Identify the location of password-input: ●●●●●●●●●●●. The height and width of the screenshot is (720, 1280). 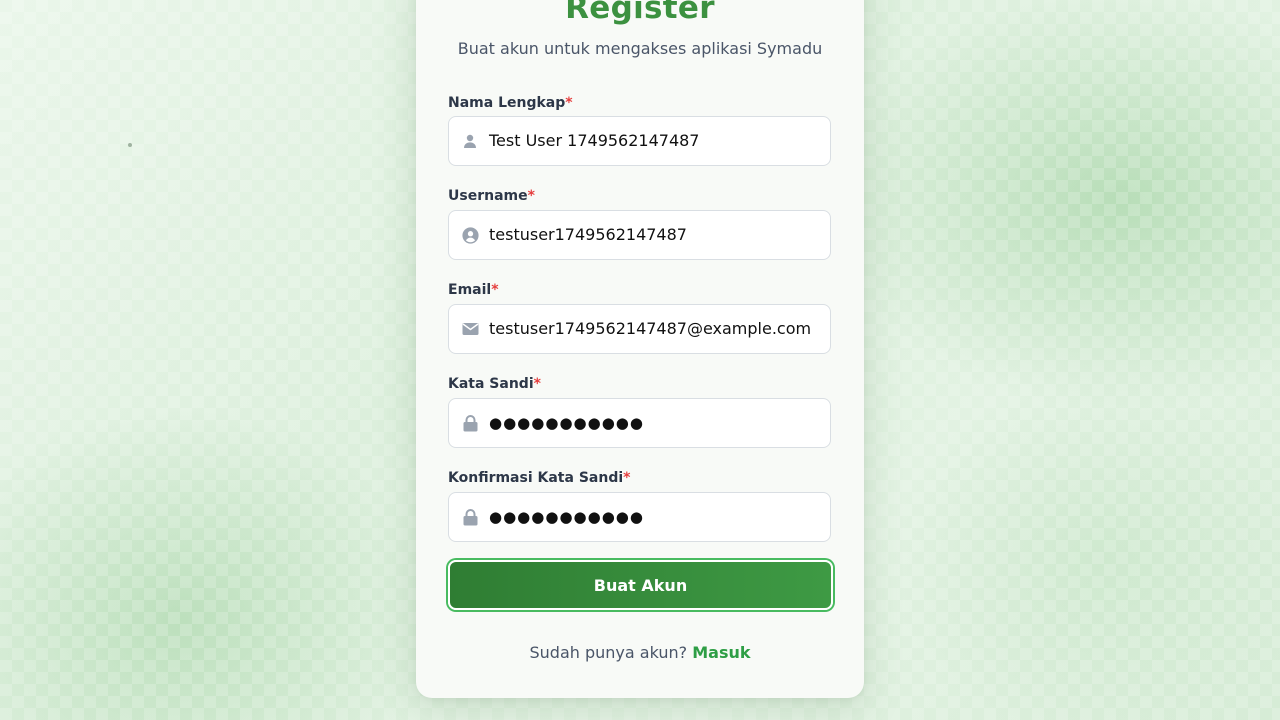
(639, 423).